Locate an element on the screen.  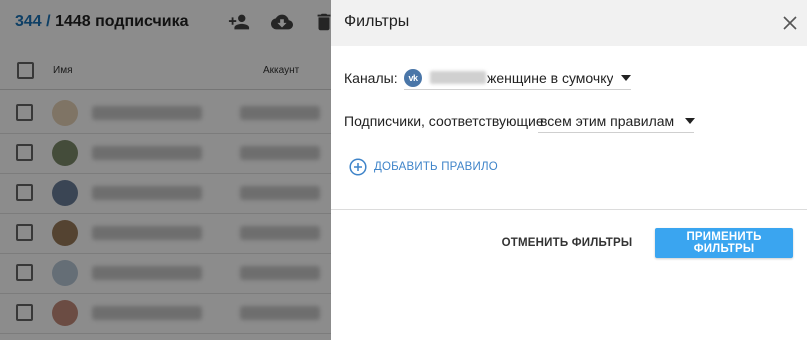
match-mode-select: всем этим правилам is located at coordinates (617, 121).